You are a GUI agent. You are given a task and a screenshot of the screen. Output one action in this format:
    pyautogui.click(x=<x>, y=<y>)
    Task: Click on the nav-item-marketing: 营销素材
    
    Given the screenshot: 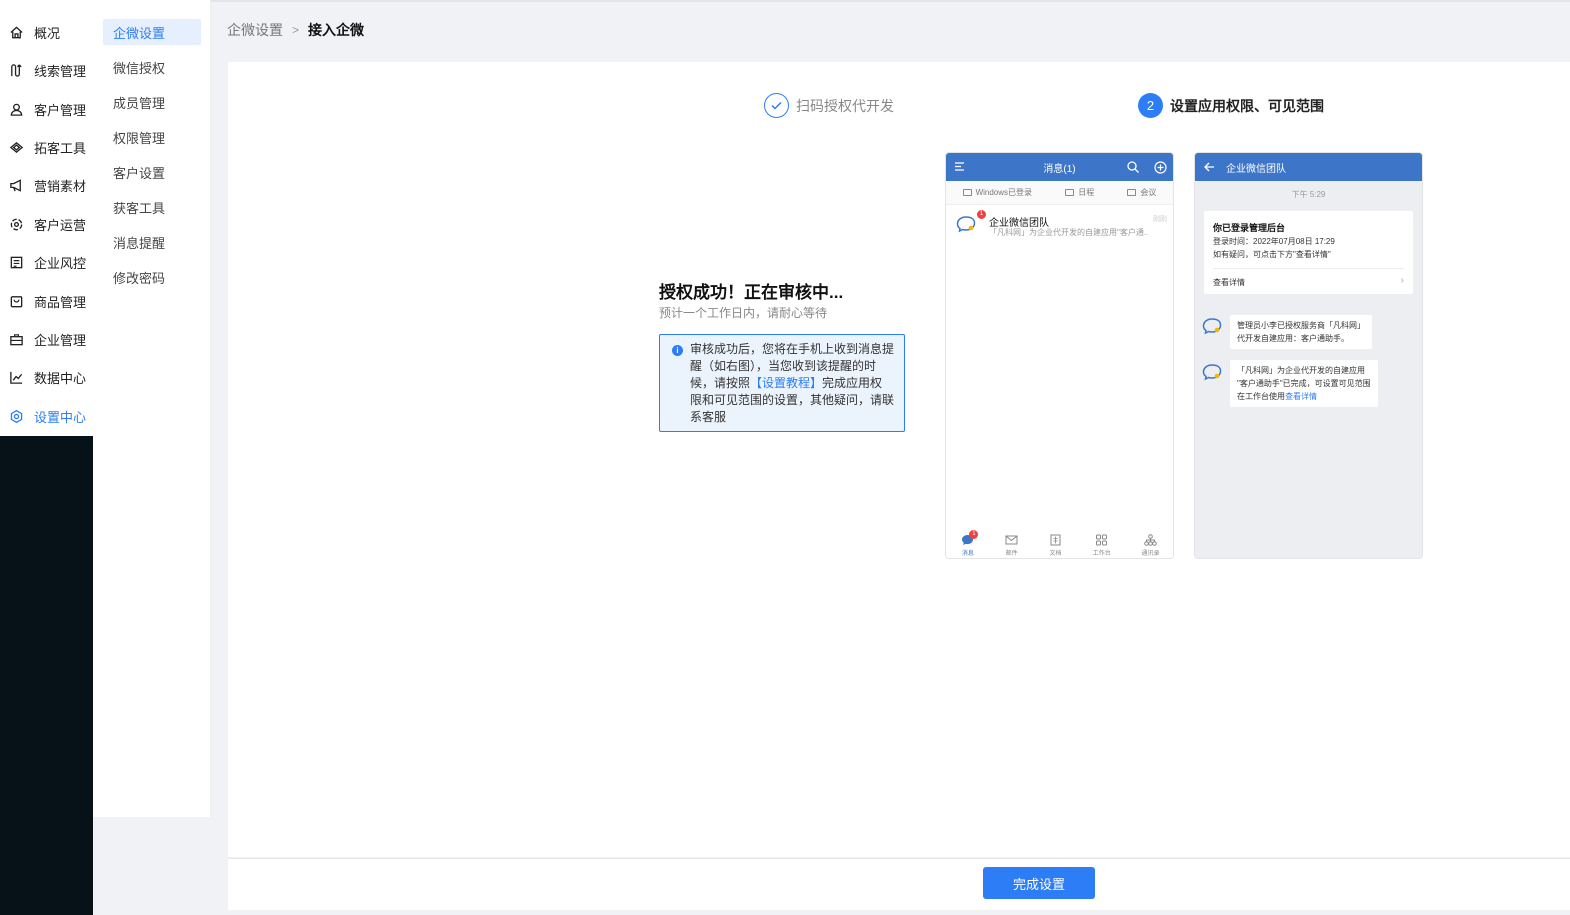 What is the action you would take?
    pyautogui.click(x=46, y=185)
    